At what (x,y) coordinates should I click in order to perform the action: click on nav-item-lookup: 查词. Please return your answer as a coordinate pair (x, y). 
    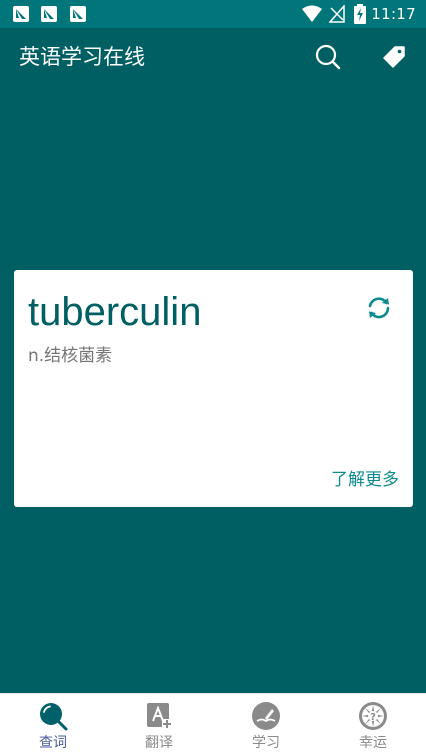
    Looking at the image, I should click on (53, 725).